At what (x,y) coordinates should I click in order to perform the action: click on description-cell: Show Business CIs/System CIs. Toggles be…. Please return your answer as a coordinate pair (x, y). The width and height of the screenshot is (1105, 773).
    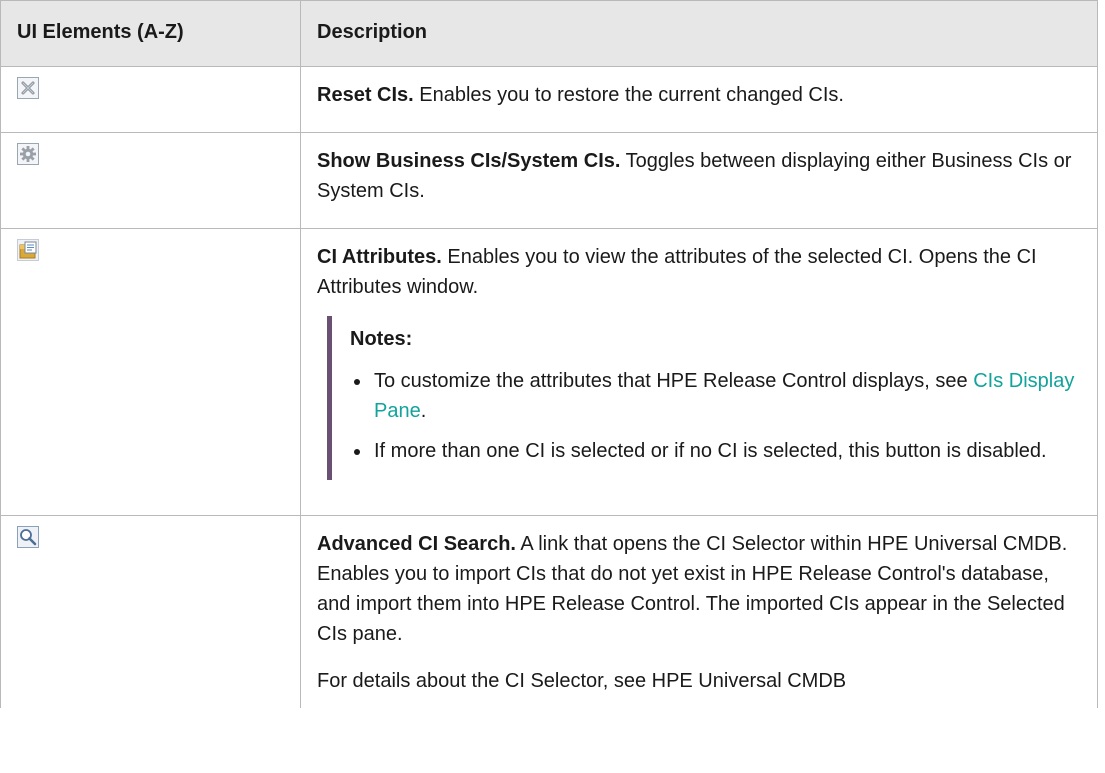
    Looking at the image, I should click on (699, 180).